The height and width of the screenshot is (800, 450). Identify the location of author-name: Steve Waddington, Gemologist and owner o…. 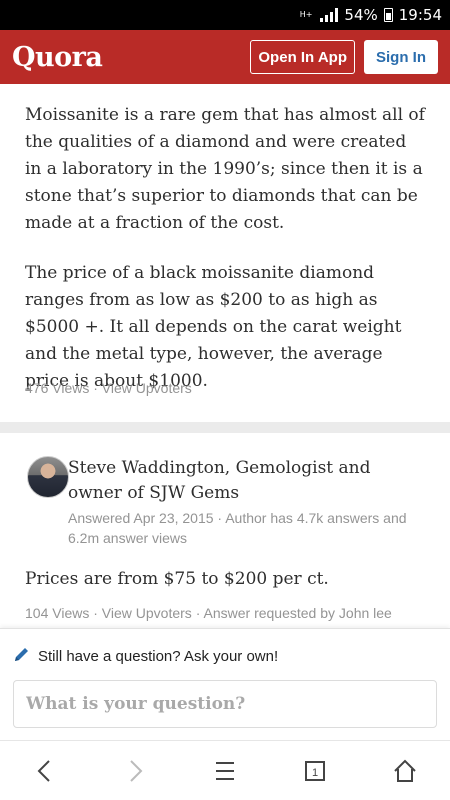
(248, 481).